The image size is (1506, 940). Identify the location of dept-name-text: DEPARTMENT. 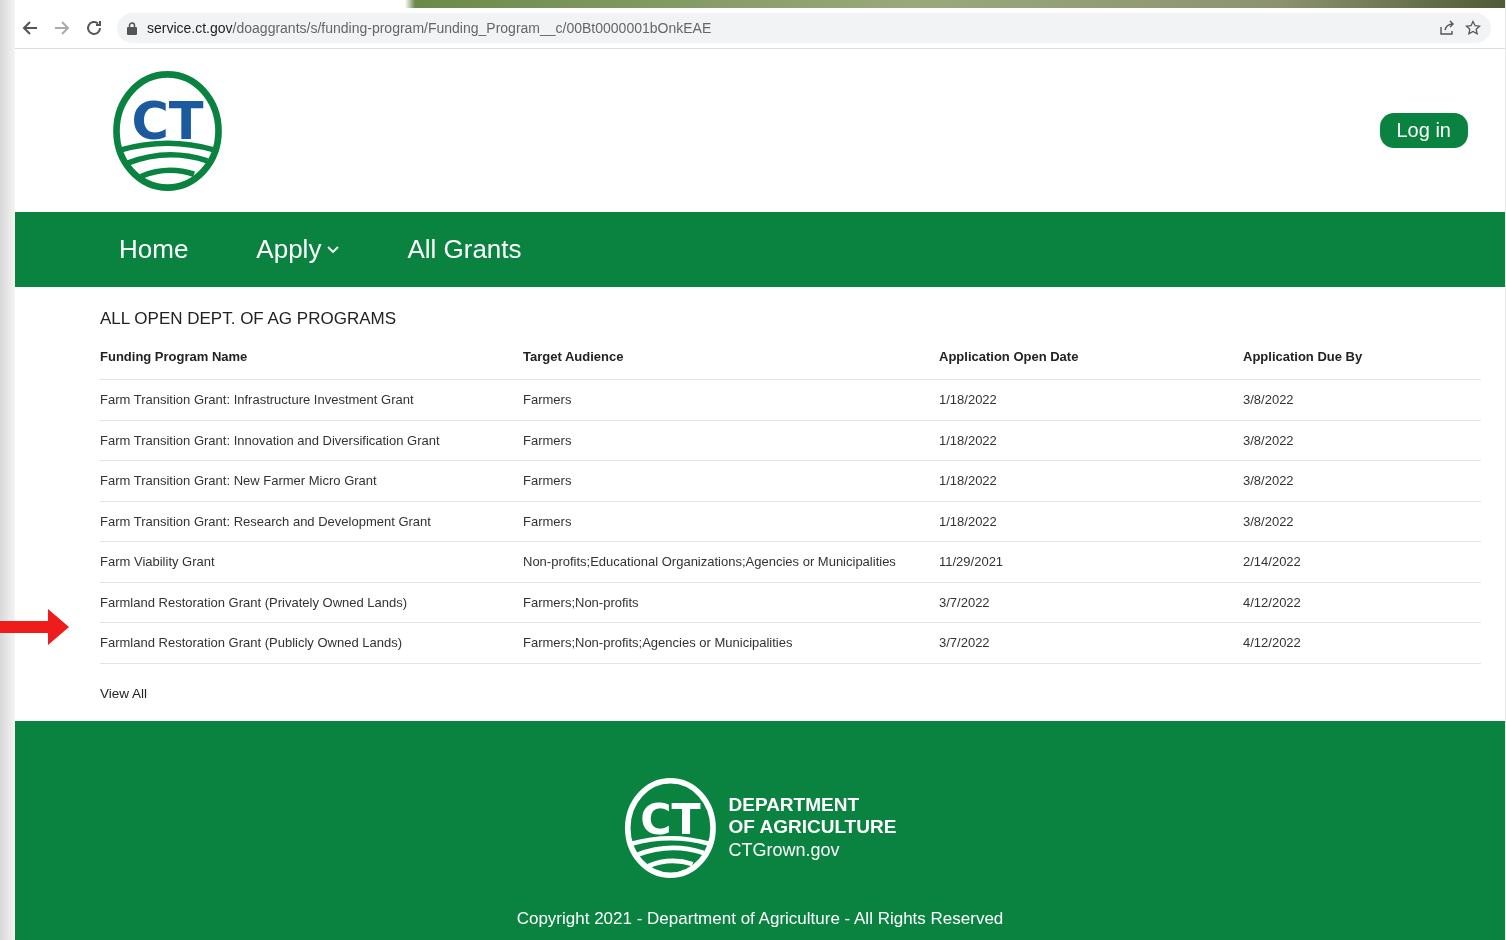
(794, 805).